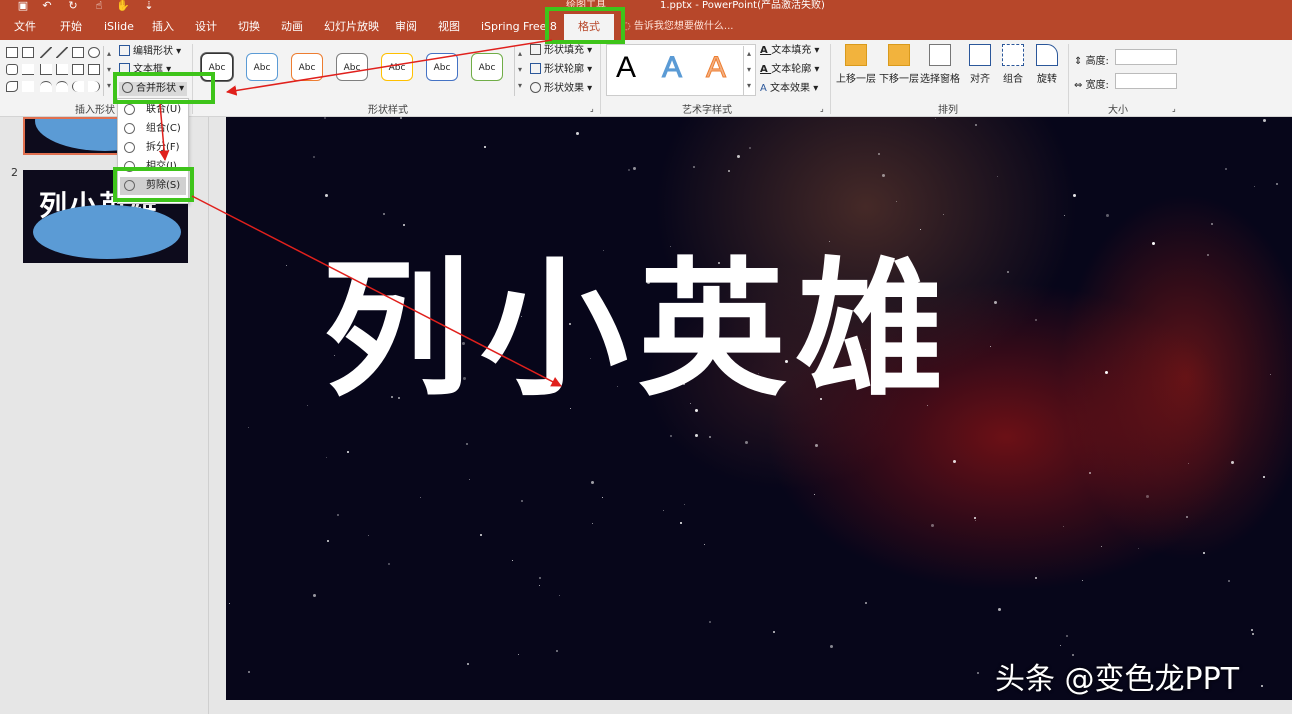 The width and height of the screenshot is (1292, 714). I want to click on pointer-icon: ✋, so click(123, 6).